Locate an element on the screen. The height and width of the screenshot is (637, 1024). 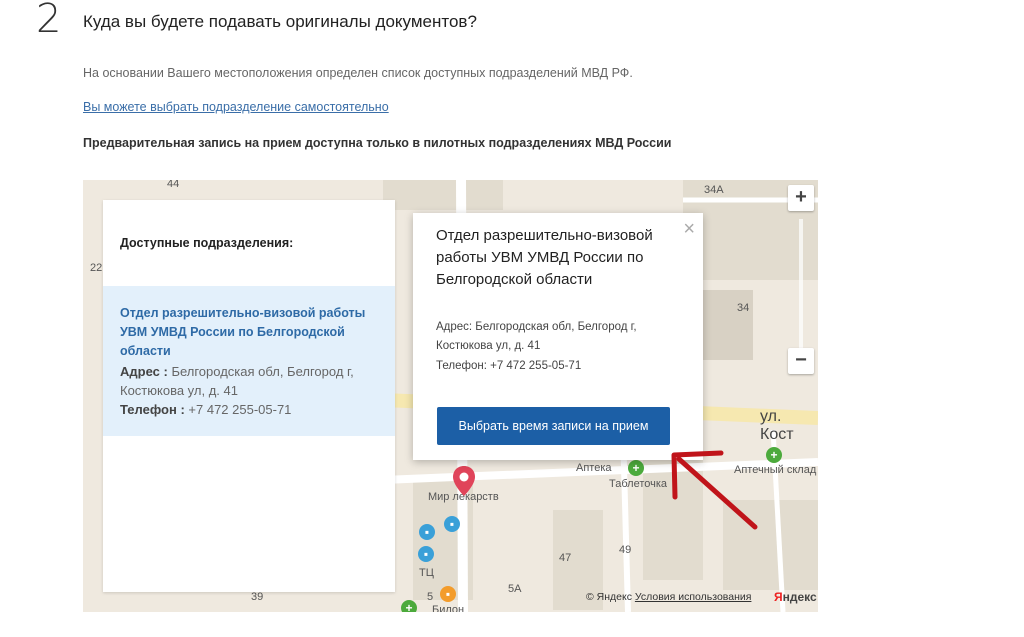
map-label-bilon: Билон is located at coordinates (448, 608).